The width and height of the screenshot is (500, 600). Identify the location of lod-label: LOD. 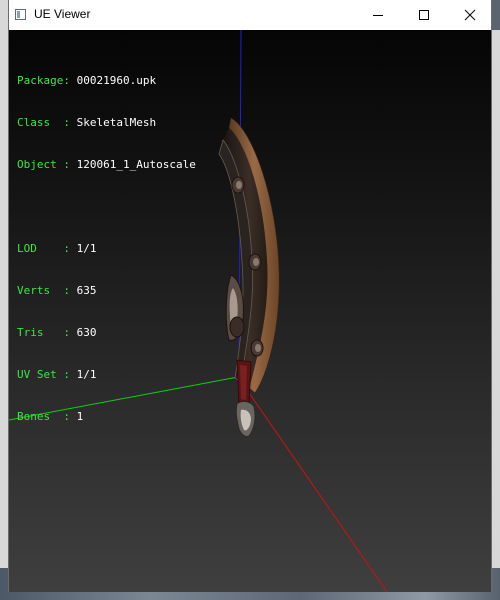
(40, 248).